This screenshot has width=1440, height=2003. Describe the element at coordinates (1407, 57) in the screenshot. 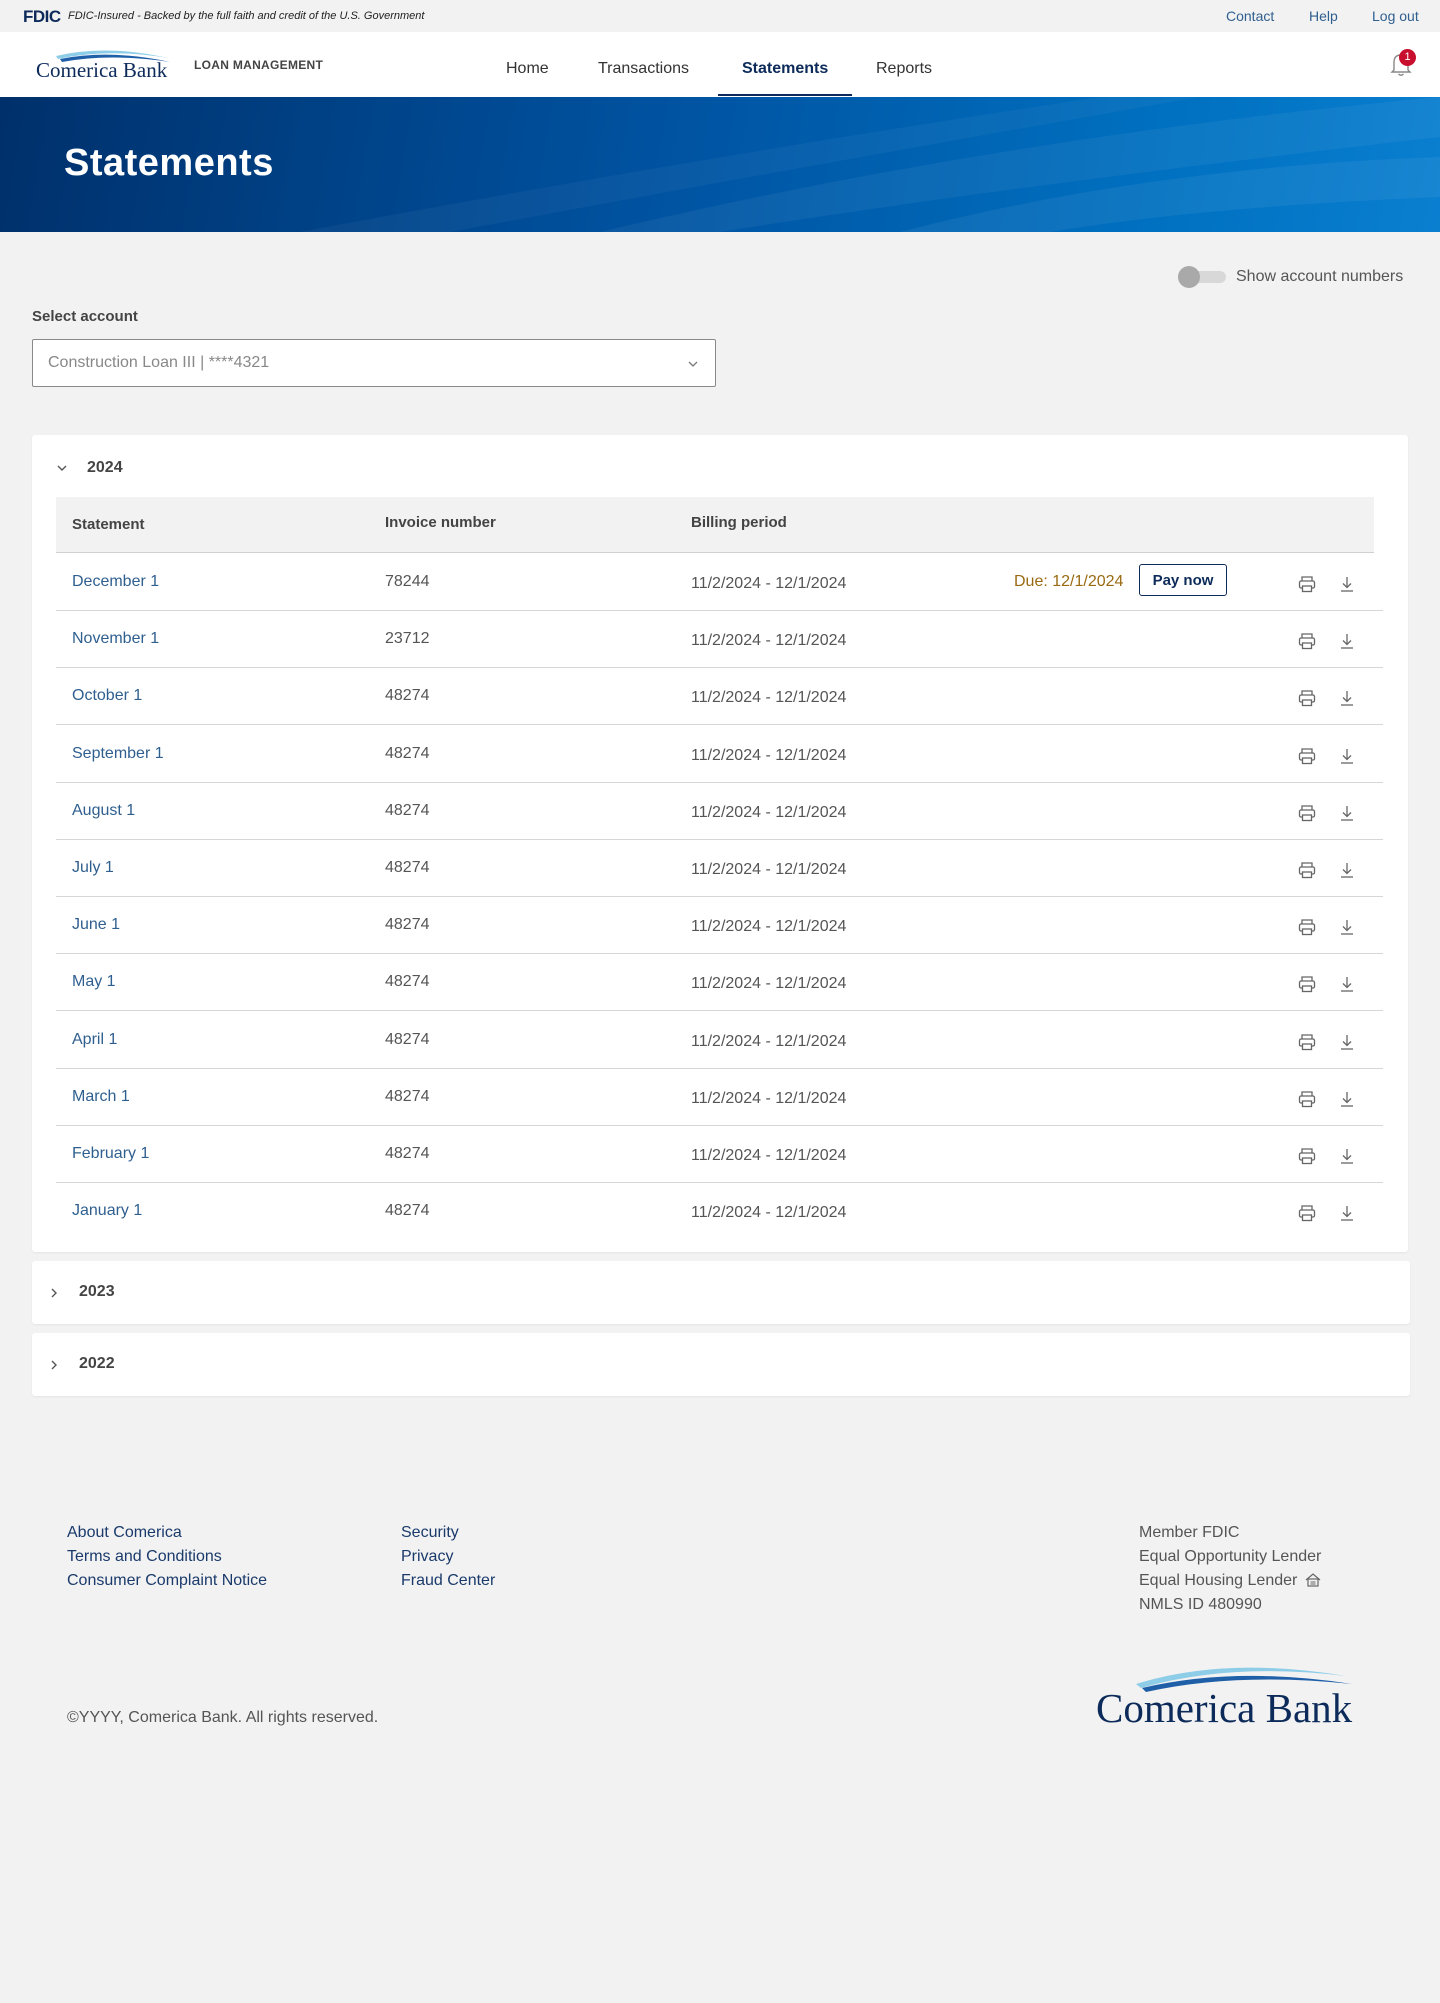

I see `notification-badge: 1` at that location.